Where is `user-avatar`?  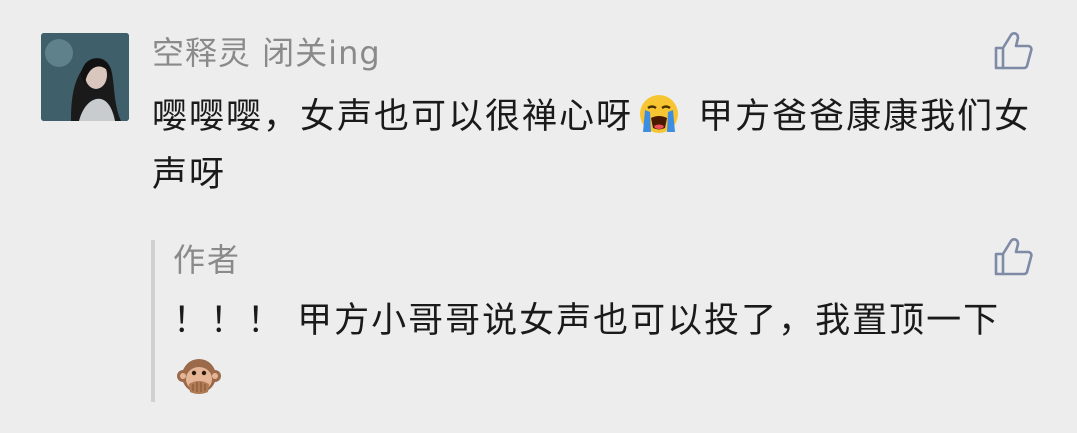
user-avatar is located at coordinates (85, 77).